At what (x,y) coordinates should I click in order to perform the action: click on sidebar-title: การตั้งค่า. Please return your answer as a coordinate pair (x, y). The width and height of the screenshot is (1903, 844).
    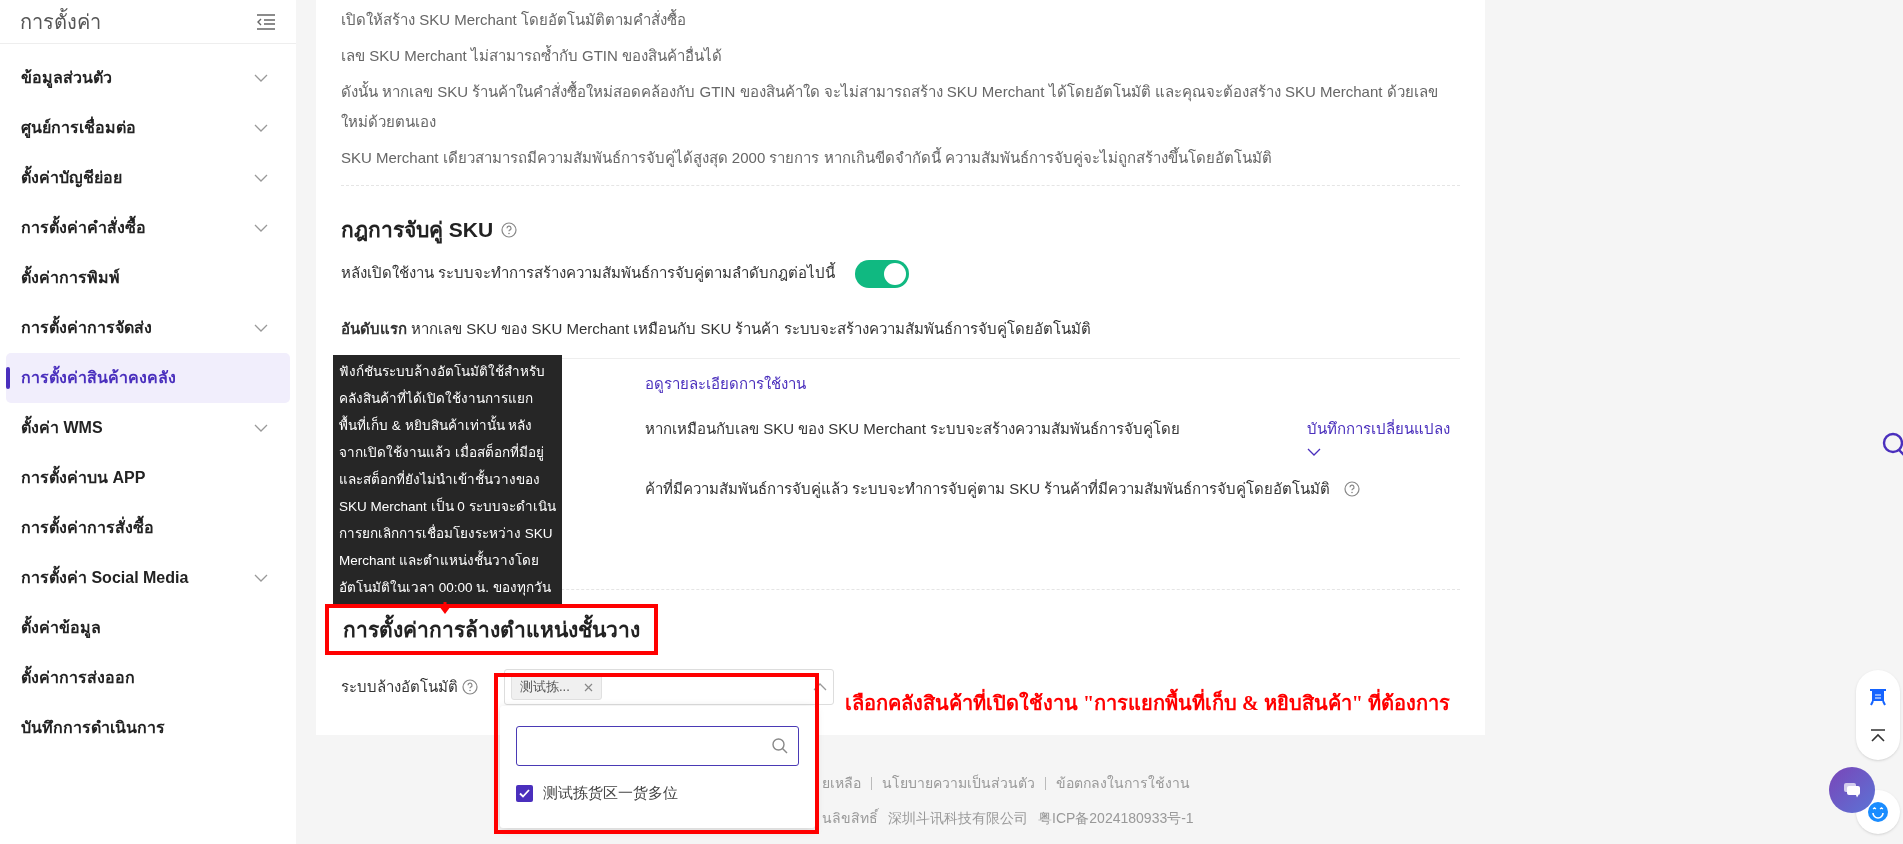
    Looking at the image, I should click on (60, 21).